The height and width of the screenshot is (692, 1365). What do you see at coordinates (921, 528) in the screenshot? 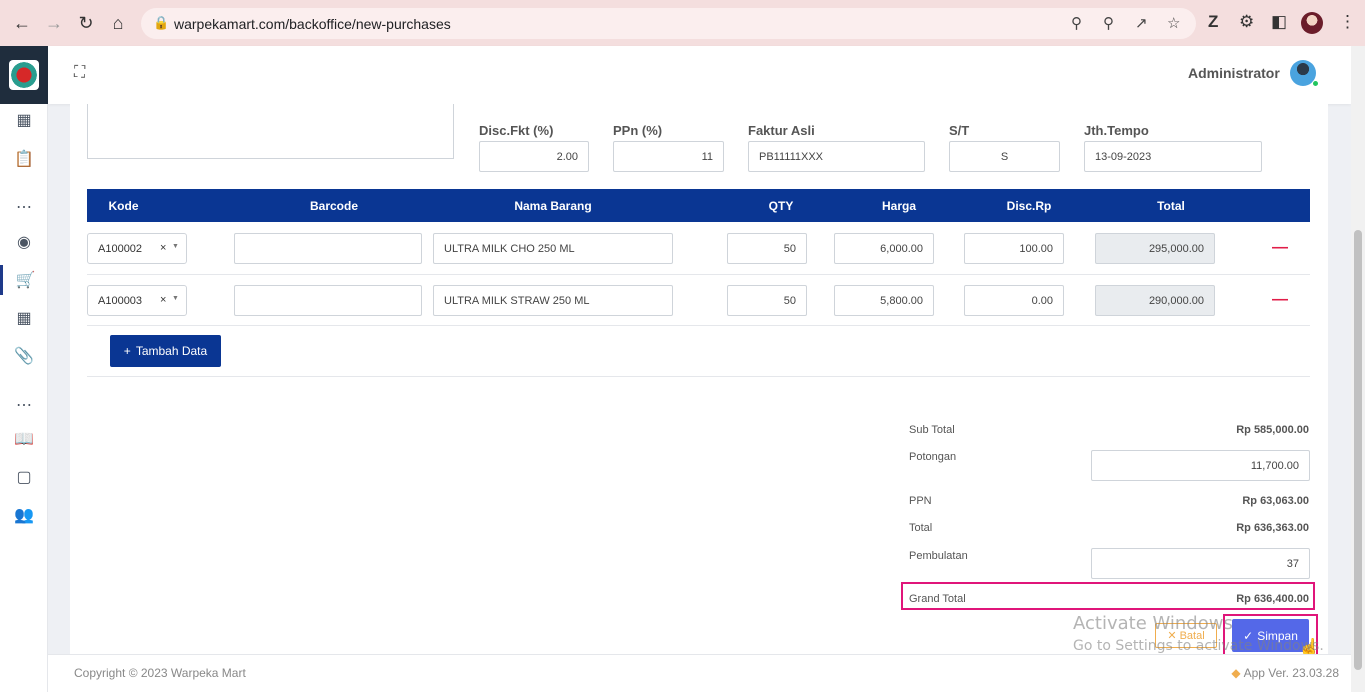
I see `total-label: Total` at bounding box center [921, 528].